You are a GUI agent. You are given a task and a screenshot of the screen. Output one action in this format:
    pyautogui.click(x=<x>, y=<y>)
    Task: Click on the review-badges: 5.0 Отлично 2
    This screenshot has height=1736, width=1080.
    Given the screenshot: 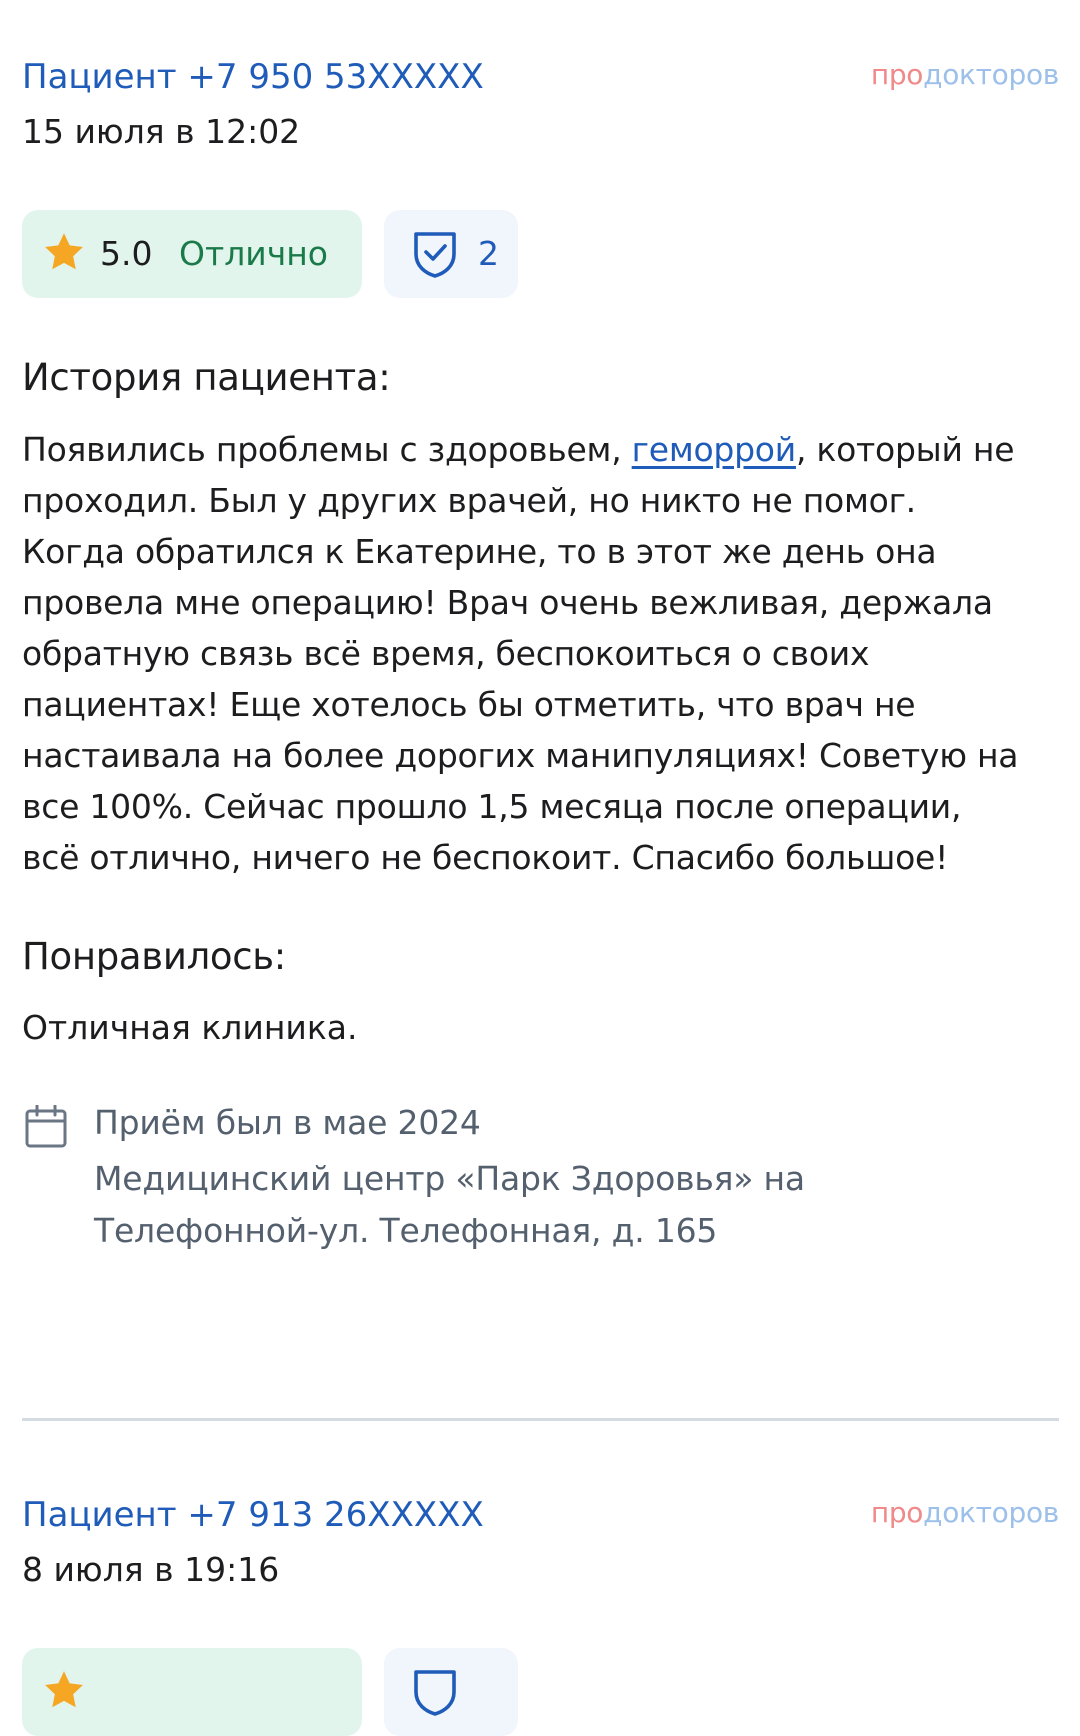 What is the action you would take?
    pyautogui.click(x=540, y=254)
    